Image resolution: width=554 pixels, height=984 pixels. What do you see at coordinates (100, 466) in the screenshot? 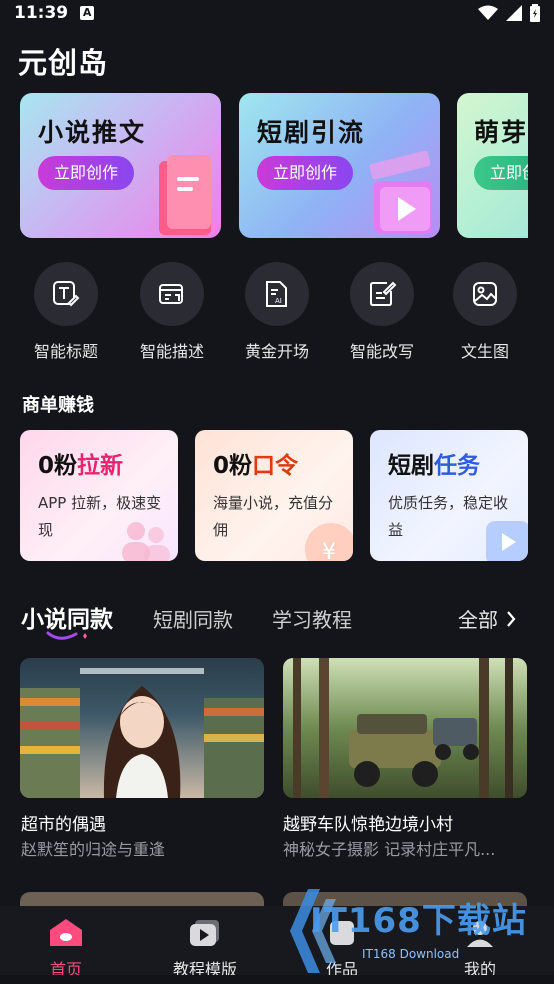
I see `card-title-accent: 拉新` at bounding box center [100, 466].